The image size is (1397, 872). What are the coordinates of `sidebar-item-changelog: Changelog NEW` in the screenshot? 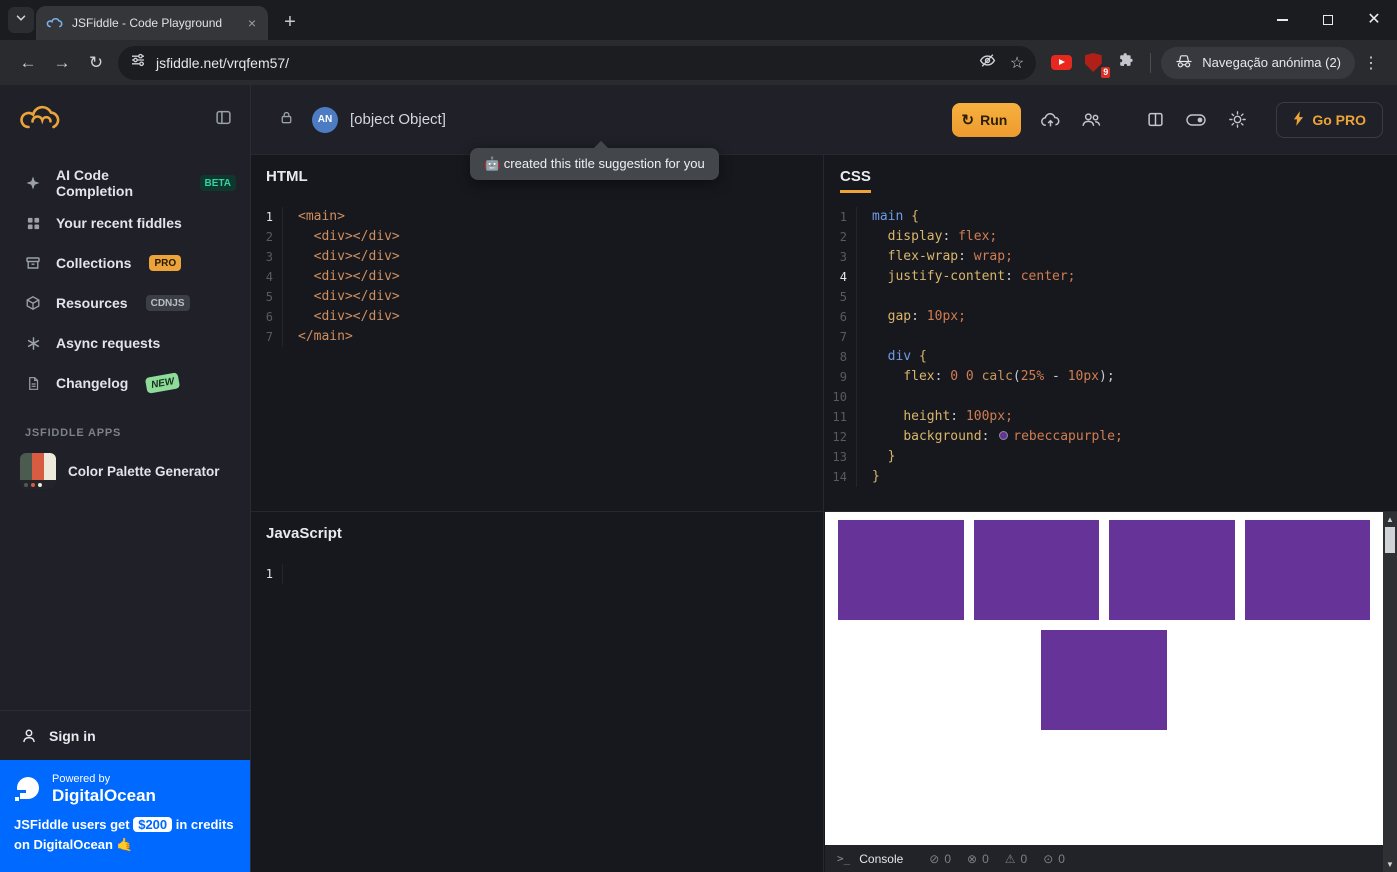 It's located at (125, 383).